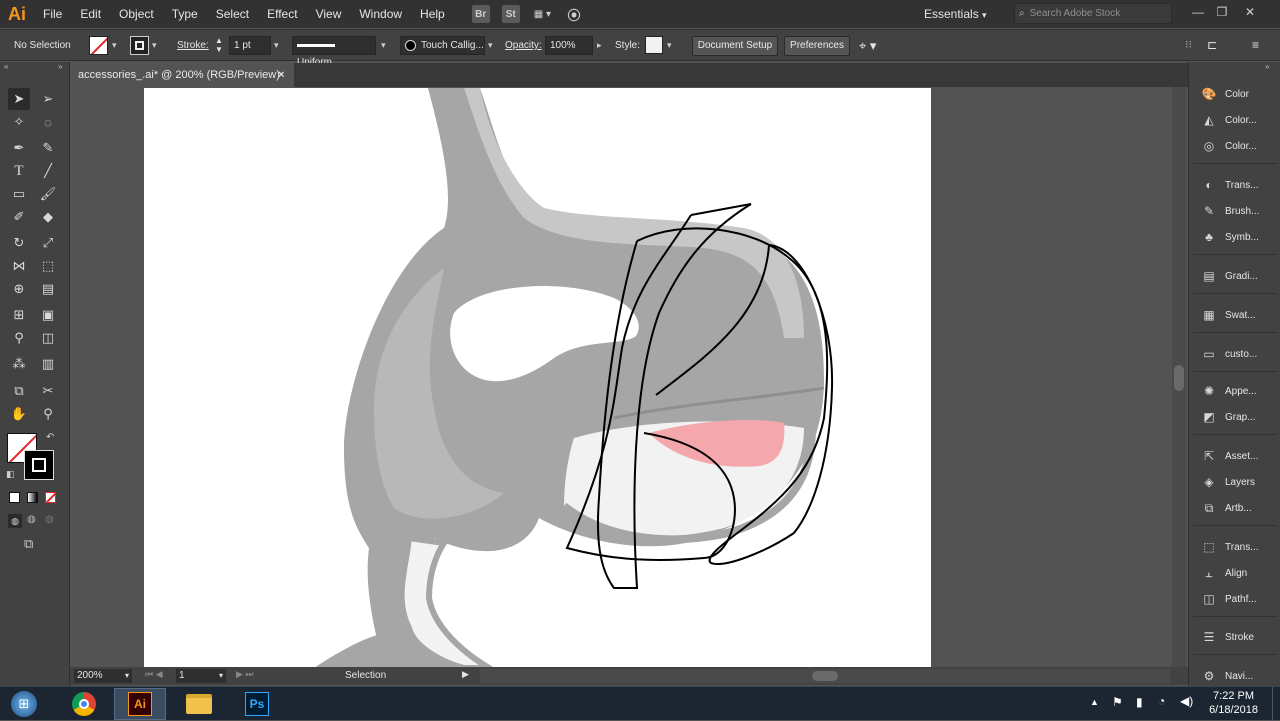 The width and height of the screenshot is (1280, 721). What do you see at coordinates (232, 14) in the screenshot?
I see `menu-select: Select` at bounding box center [232, 14].